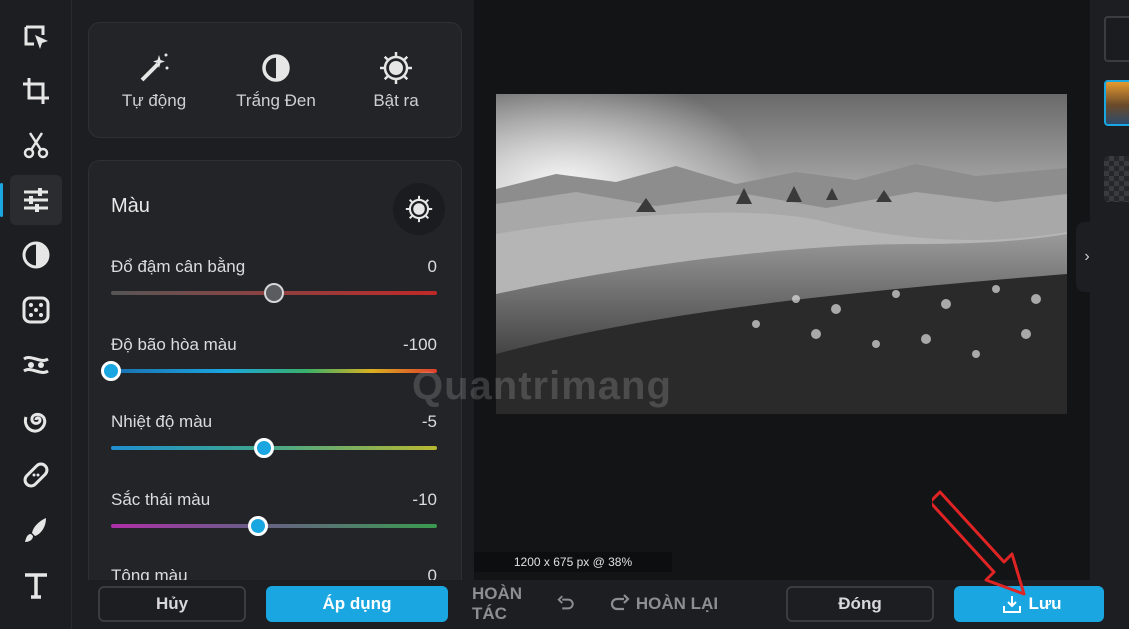  What do you see at coordinates (178, 266) in the screenshot?
I see `slider-label: Đổ đậm cân bằng` at bounding box center [178, 266].